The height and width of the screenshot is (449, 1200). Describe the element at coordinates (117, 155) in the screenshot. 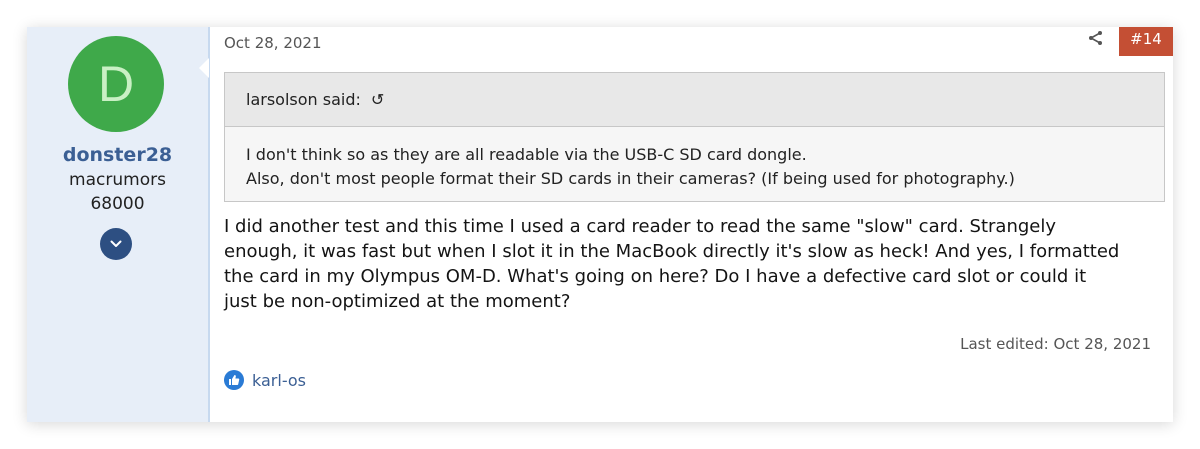

I see `username-link: donster28` at that location.